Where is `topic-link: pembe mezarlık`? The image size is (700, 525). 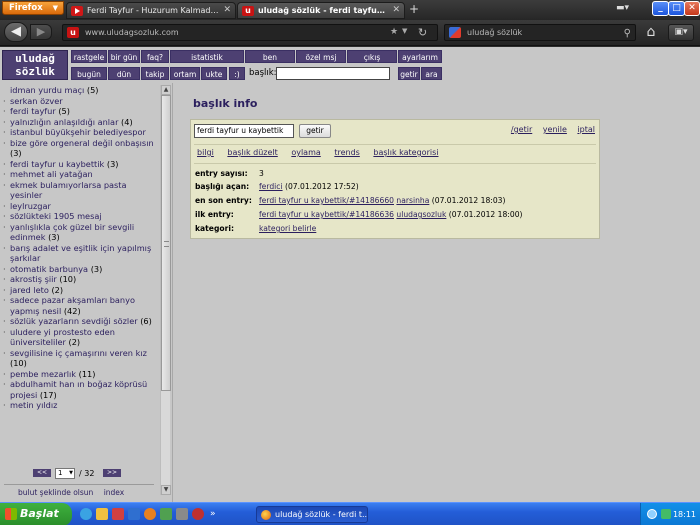
topic-link: pembe mezarlık is located at coordinates (43, 374).